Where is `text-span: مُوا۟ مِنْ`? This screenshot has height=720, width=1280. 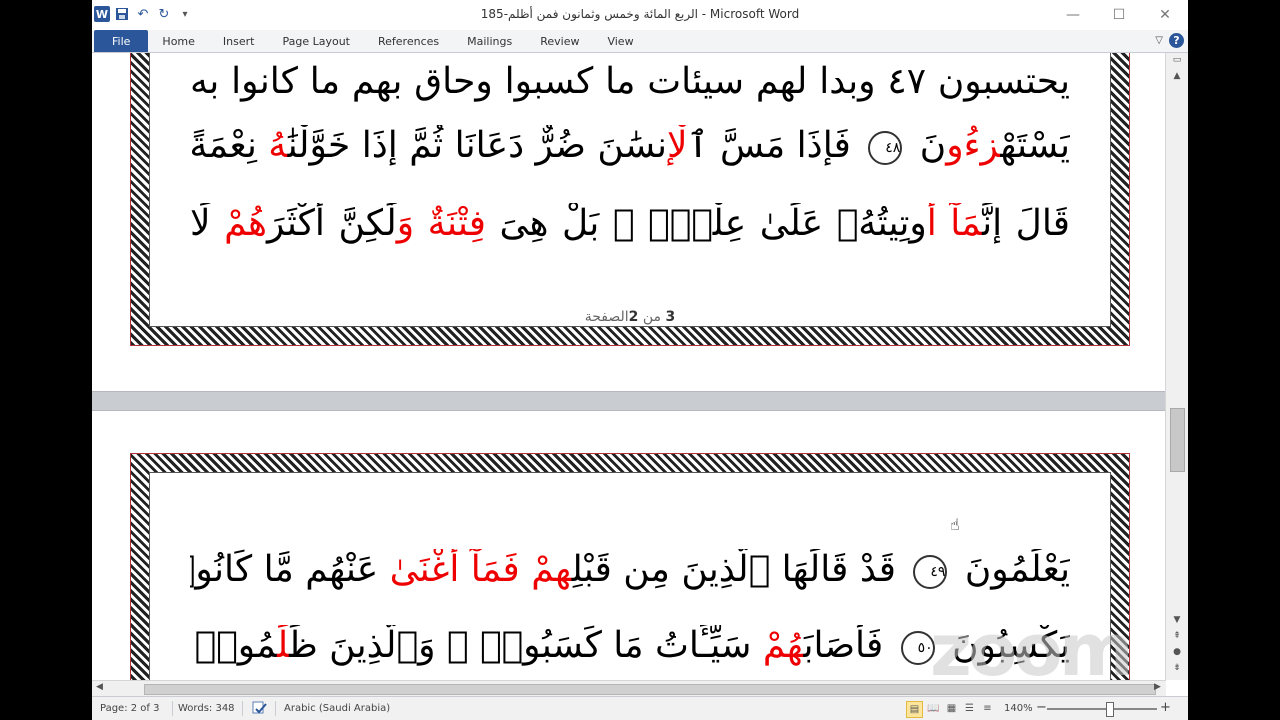 text-span: مُوا۟ مِنْ is located at coordinates (234, 645).